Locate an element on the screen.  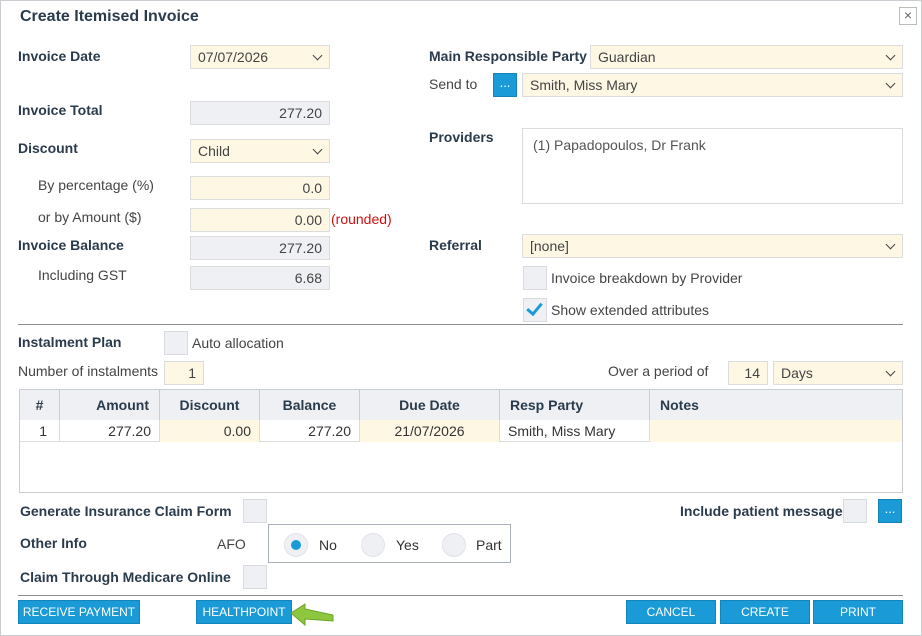
cell-amount: 277.20 is located at coordinates (110, 431).